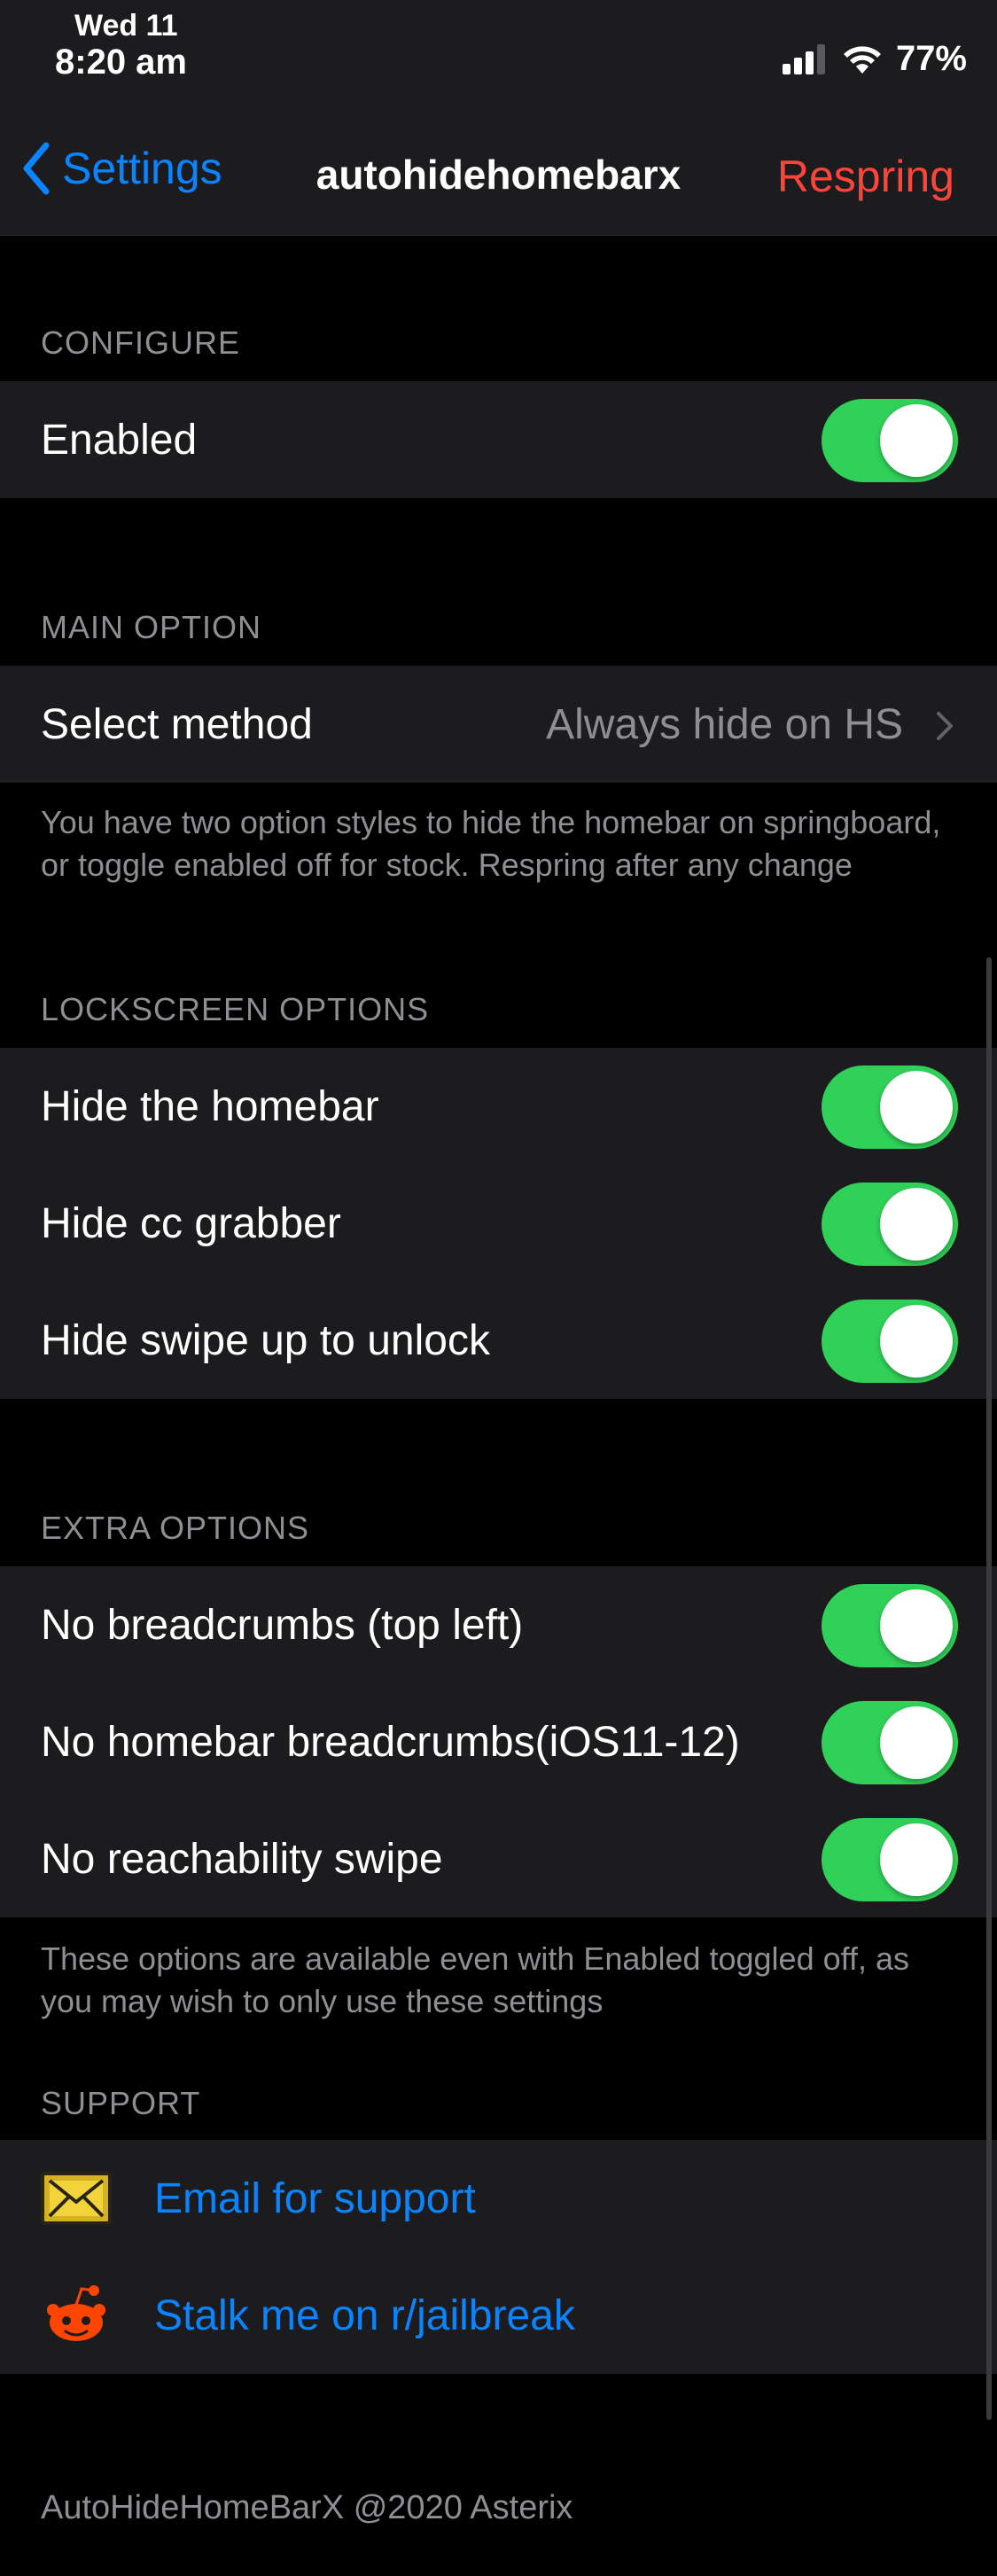 The width and height of the screenshot is (997, 2576). I want to click on cell-email-support: Email for support, so click(498, 2198).